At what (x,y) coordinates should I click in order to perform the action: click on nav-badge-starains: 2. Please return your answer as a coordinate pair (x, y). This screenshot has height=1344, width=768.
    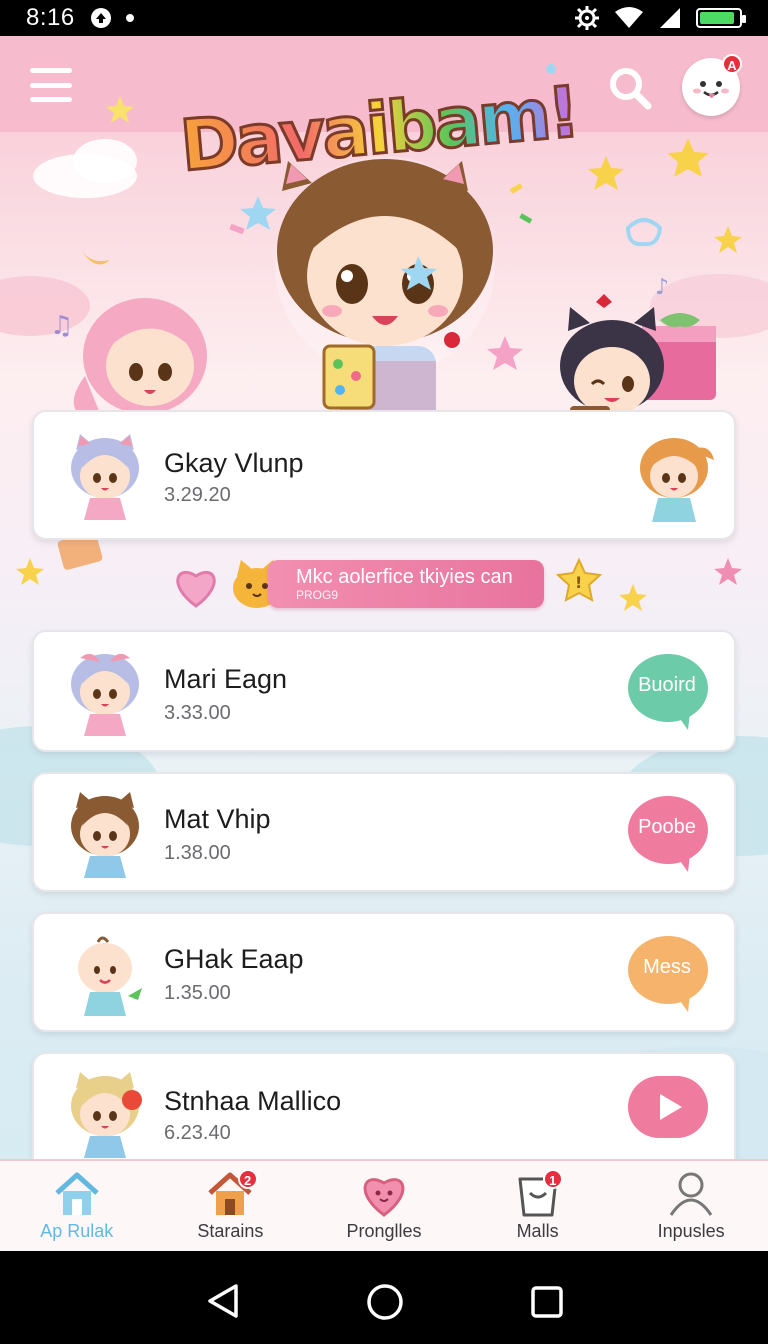
    Looking at the image, I should click on (247, 1179).